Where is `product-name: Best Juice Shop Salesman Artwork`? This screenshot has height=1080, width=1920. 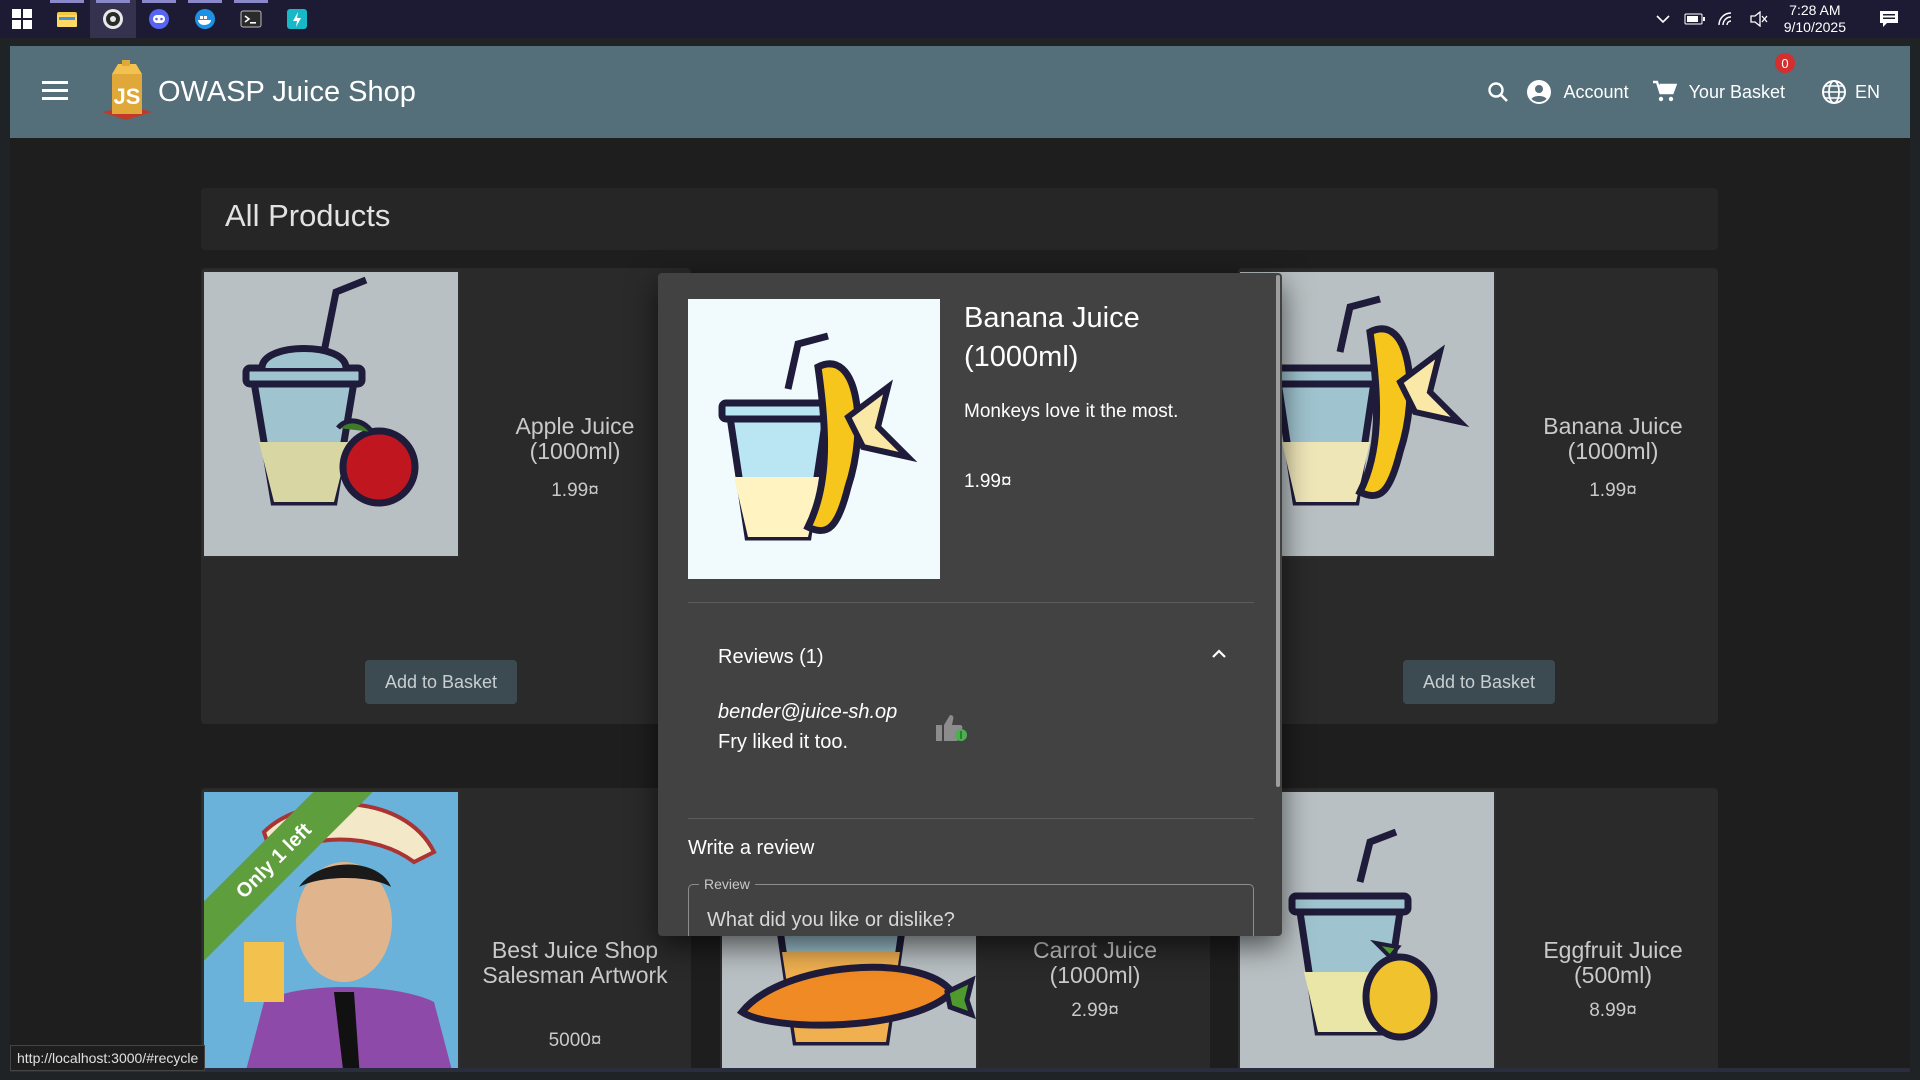
product-name: Best Juice Shop Salesman Artwork is located at coordinates (575, 963).